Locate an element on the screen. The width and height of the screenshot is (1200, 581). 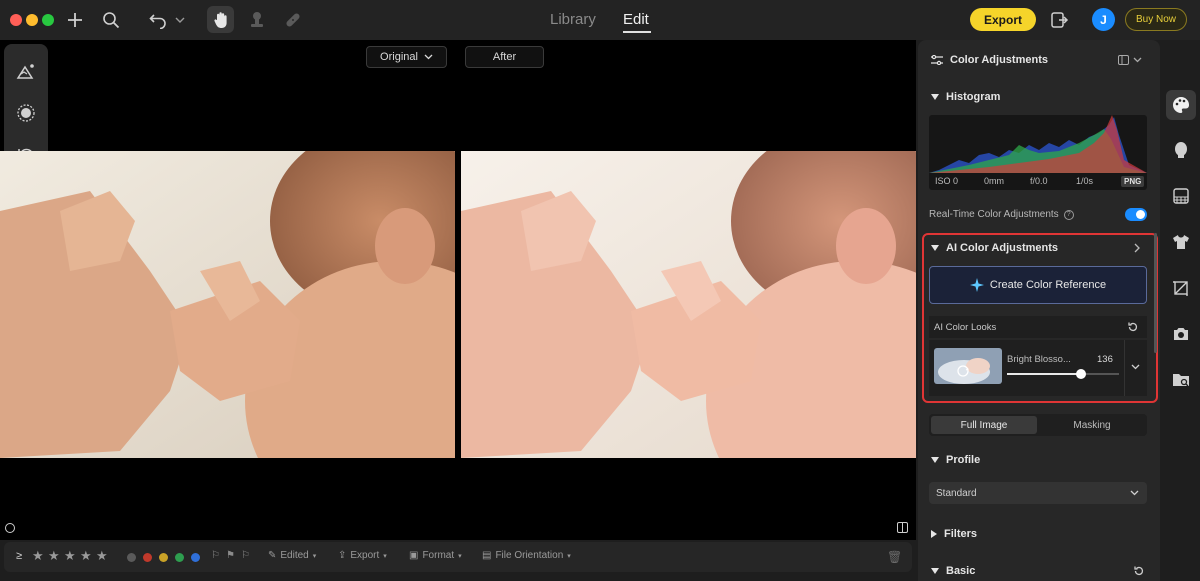
rating-filter-icon: ≥ is located at coordinates (19, 556).